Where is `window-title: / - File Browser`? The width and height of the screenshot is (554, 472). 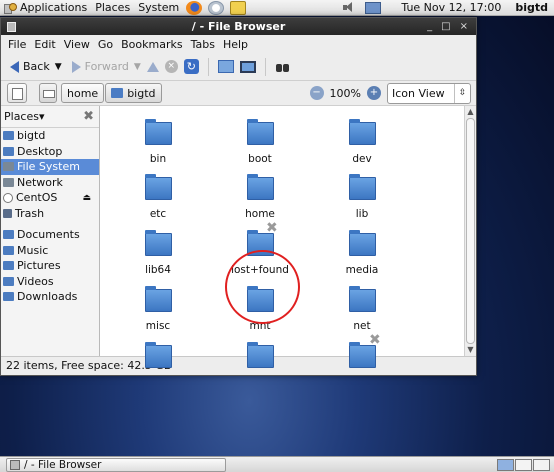
window-title: / - File Browser is located at coordinates (238, 26).